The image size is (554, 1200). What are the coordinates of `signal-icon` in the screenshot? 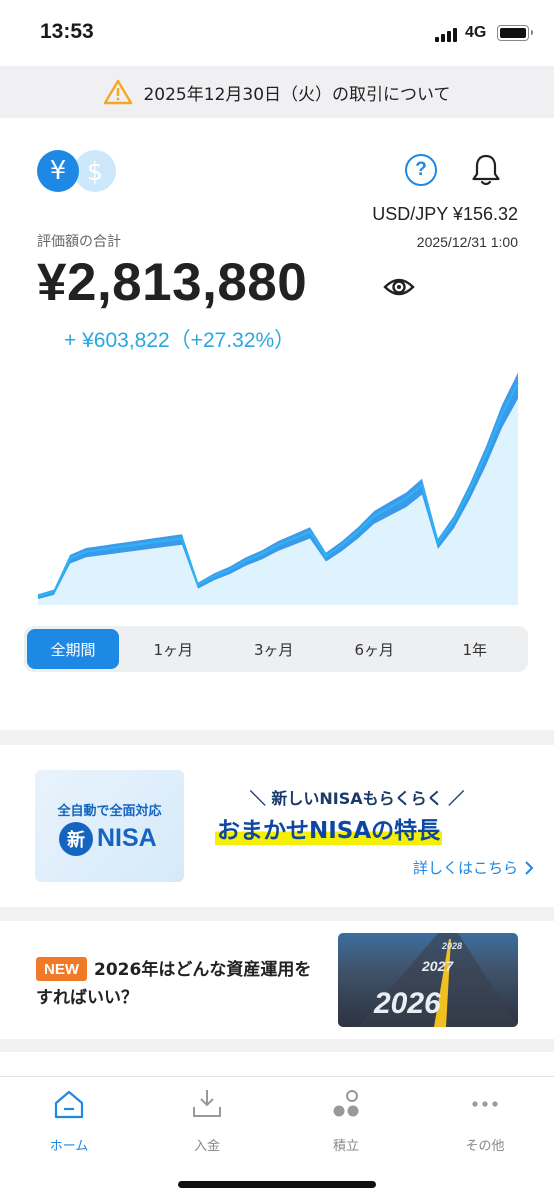 It's located at (448, 34).